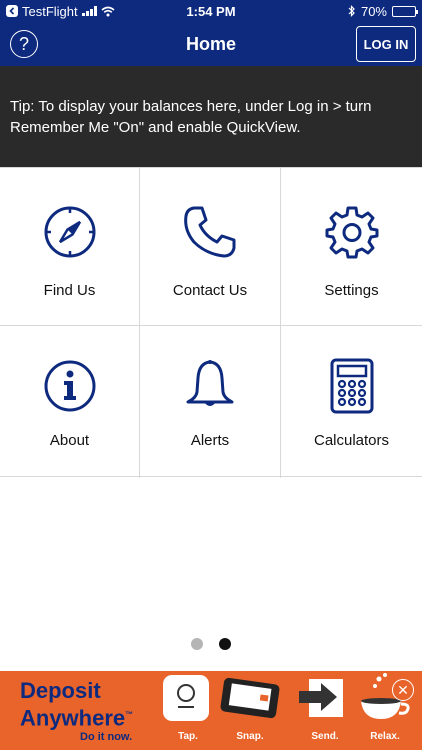  What do you see at coordinates (210, 290) in the screenshot?
I see `tile-label: Contact Us` at bounding box center [210, 290].